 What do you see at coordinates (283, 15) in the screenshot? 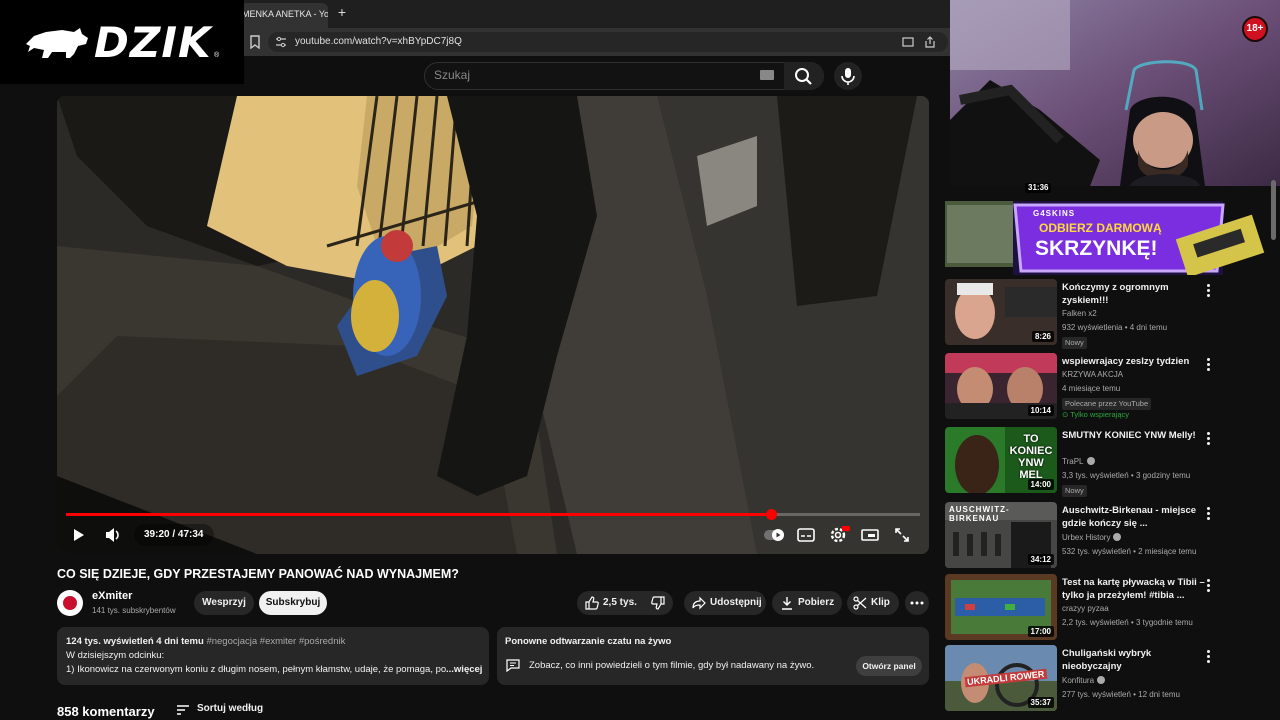
I see `browser-tab: MENKA ANETKA - You` at bounding box center [283, 15].